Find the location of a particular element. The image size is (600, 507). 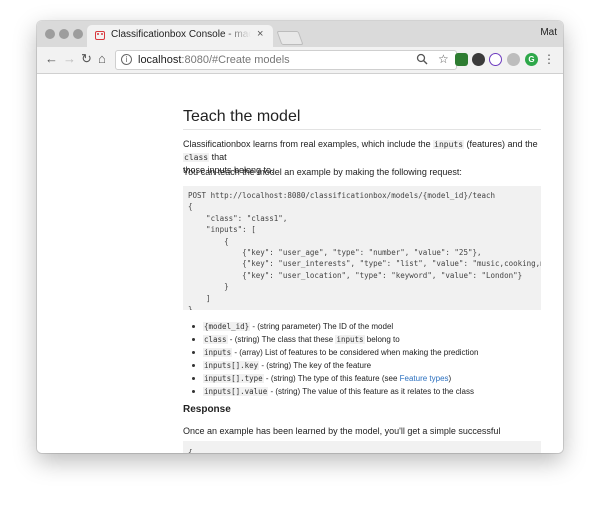

tab-title: Classificationbox Console - machinebox is located at coordinates (181, 34).